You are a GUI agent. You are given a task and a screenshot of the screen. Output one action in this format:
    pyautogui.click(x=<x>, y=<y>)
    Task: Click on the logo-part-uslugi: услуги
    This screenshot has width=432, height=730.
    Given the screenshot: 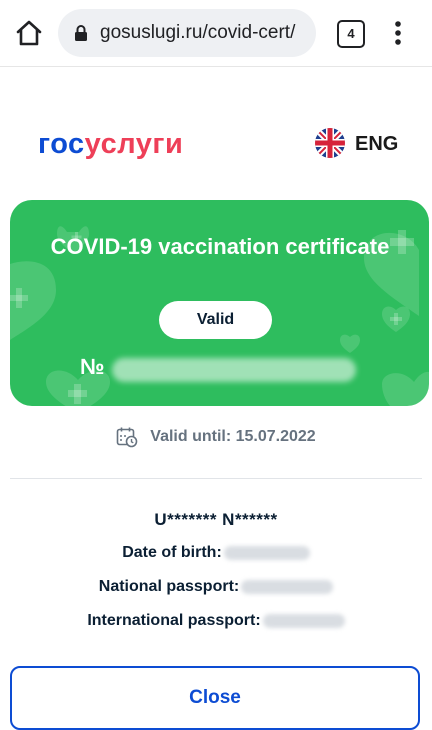 What is the action you would take?
    pyautogui.click(x=134, y=144)
    